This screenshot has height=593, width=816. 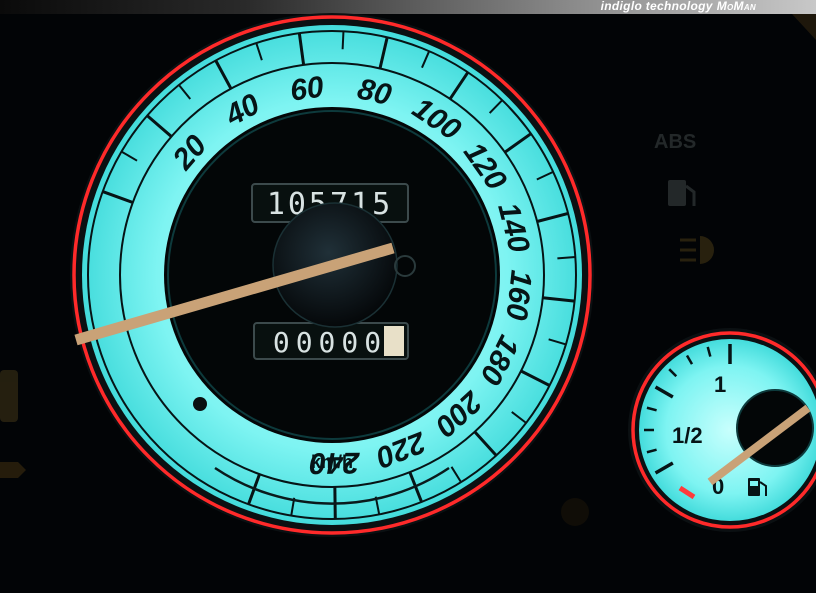 What do you see at coordinates (687, 435) in the screenshot?
I see `fuel-half-label: 1/2` at bounding box center [687, 435].